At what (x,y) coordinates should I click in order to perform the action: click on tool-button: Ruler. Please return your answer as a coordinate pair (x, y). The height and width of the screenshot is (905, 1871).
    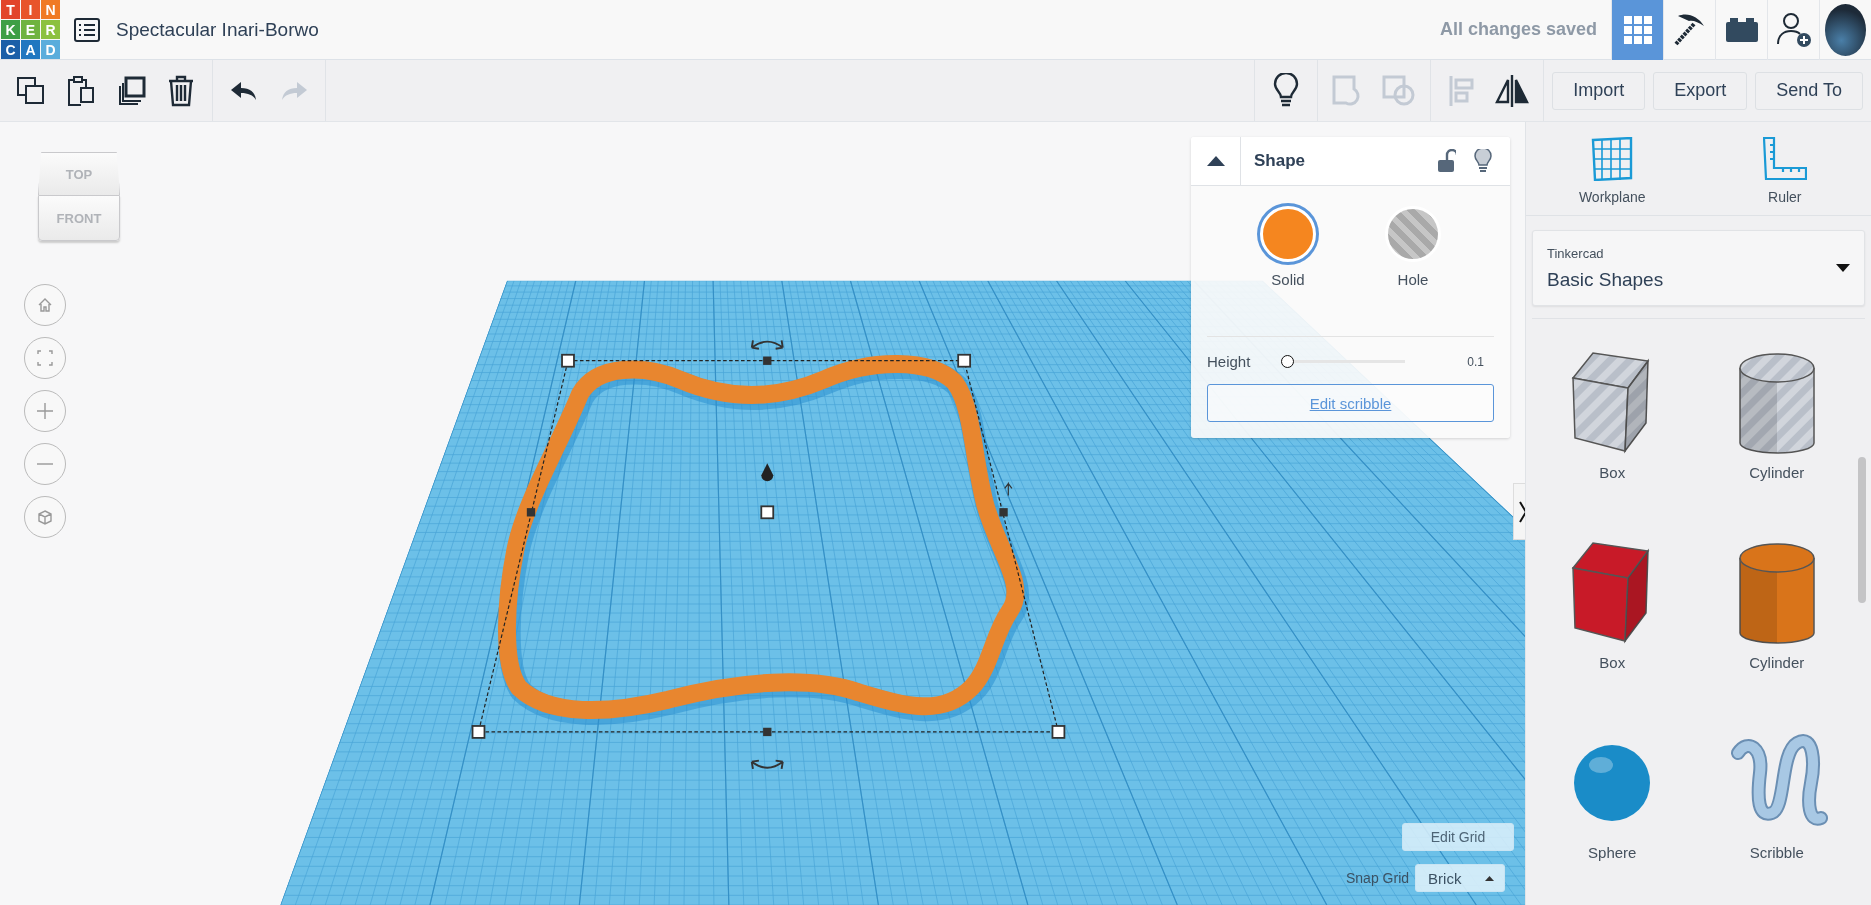
    Looking at the image, I should click on (1784, 168).